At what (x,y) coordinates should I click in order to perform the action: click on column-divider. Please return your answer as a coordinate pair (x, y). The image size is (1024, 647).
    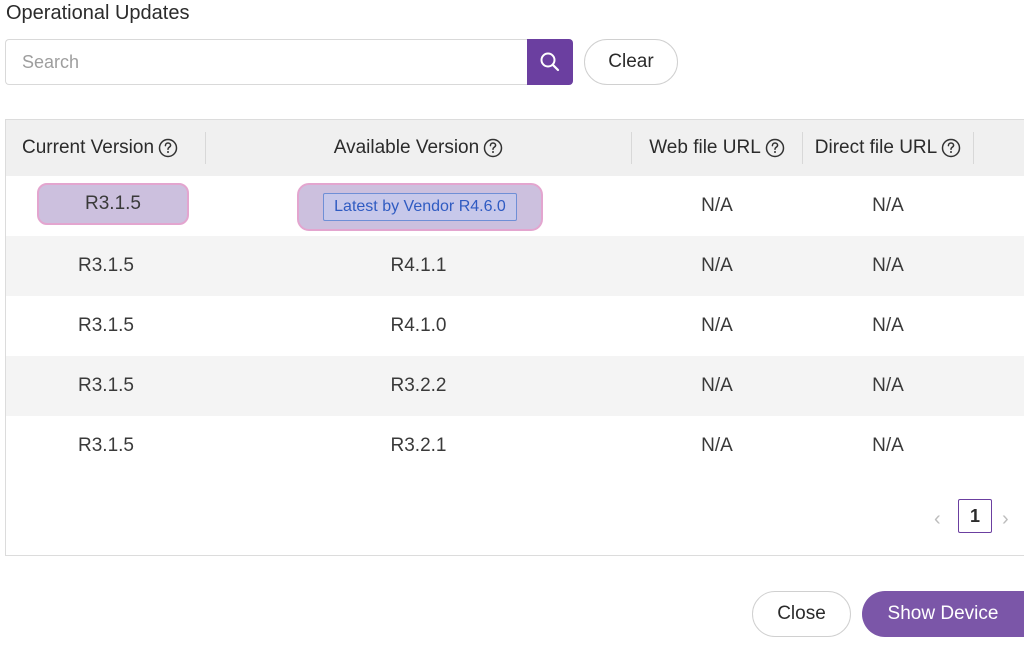
    Looking at the image, I should click on (973, 148).